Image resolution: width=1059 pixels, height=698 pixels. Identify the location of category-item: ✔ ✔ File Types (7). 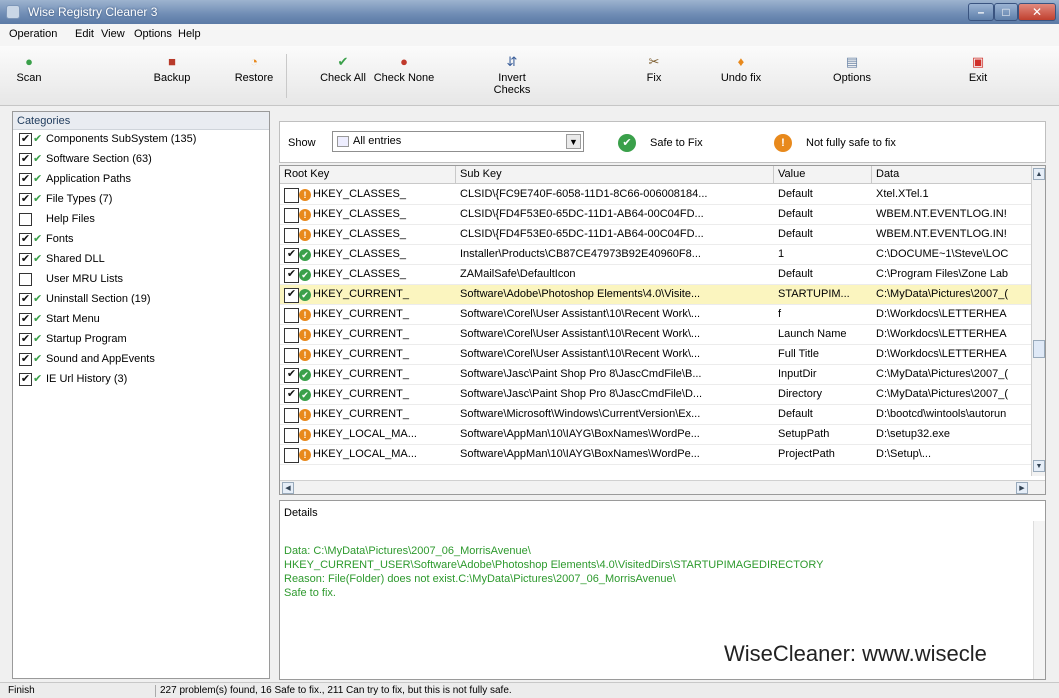
(141, 200).